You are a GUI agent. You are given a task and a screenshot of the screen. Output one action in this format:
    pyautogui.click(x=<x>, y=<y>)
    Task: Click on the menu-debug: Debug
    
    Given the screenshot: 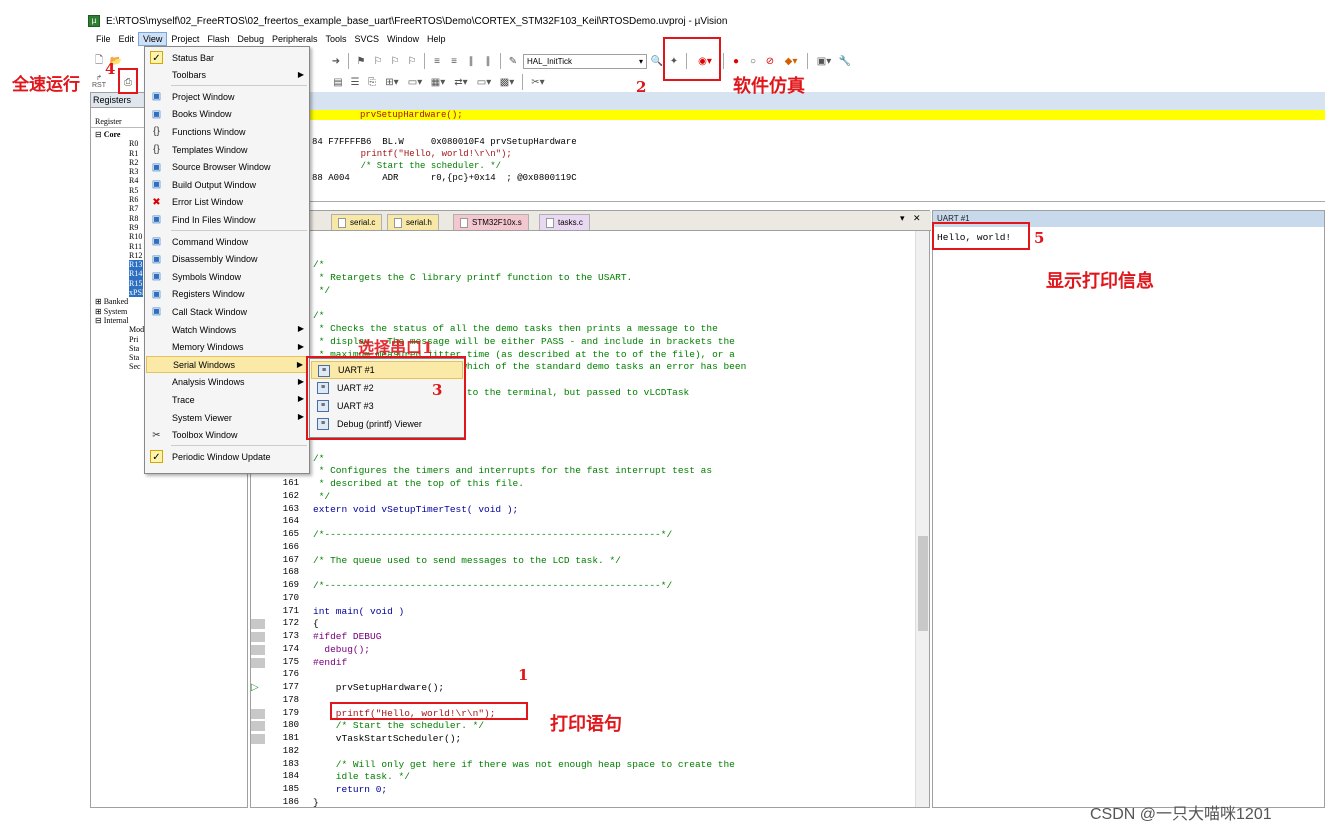 What is the action you would take?
    pyautogui.click(x=250, y=39)
    